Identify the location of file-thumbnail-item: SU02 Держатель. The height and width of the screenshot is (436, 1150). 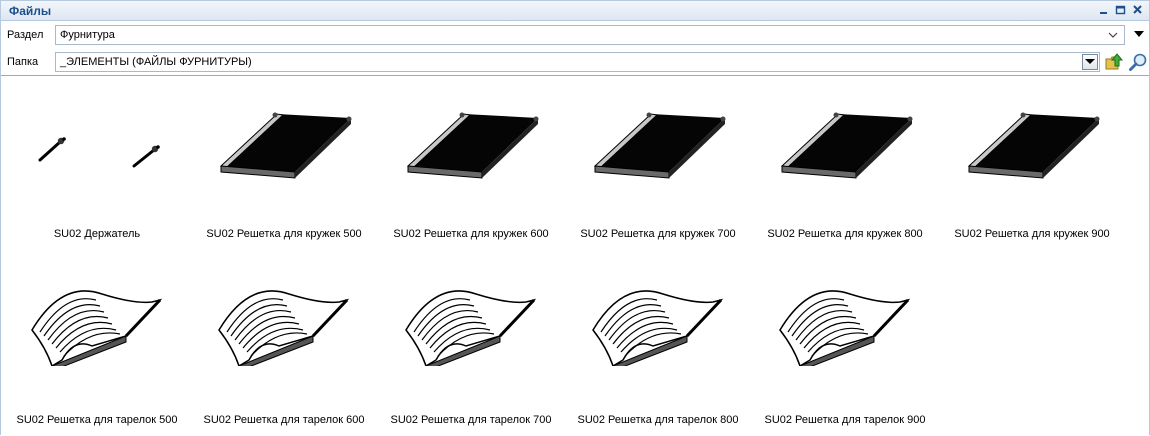
(97, 170).